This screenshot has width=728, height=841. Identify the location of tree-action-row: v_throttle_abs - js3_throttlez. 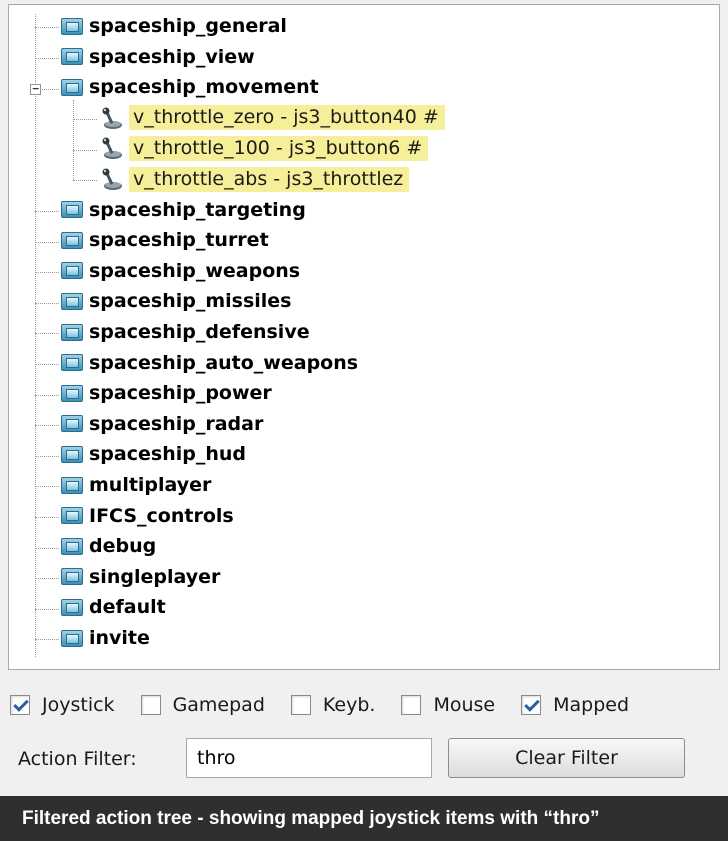
(254, 179).